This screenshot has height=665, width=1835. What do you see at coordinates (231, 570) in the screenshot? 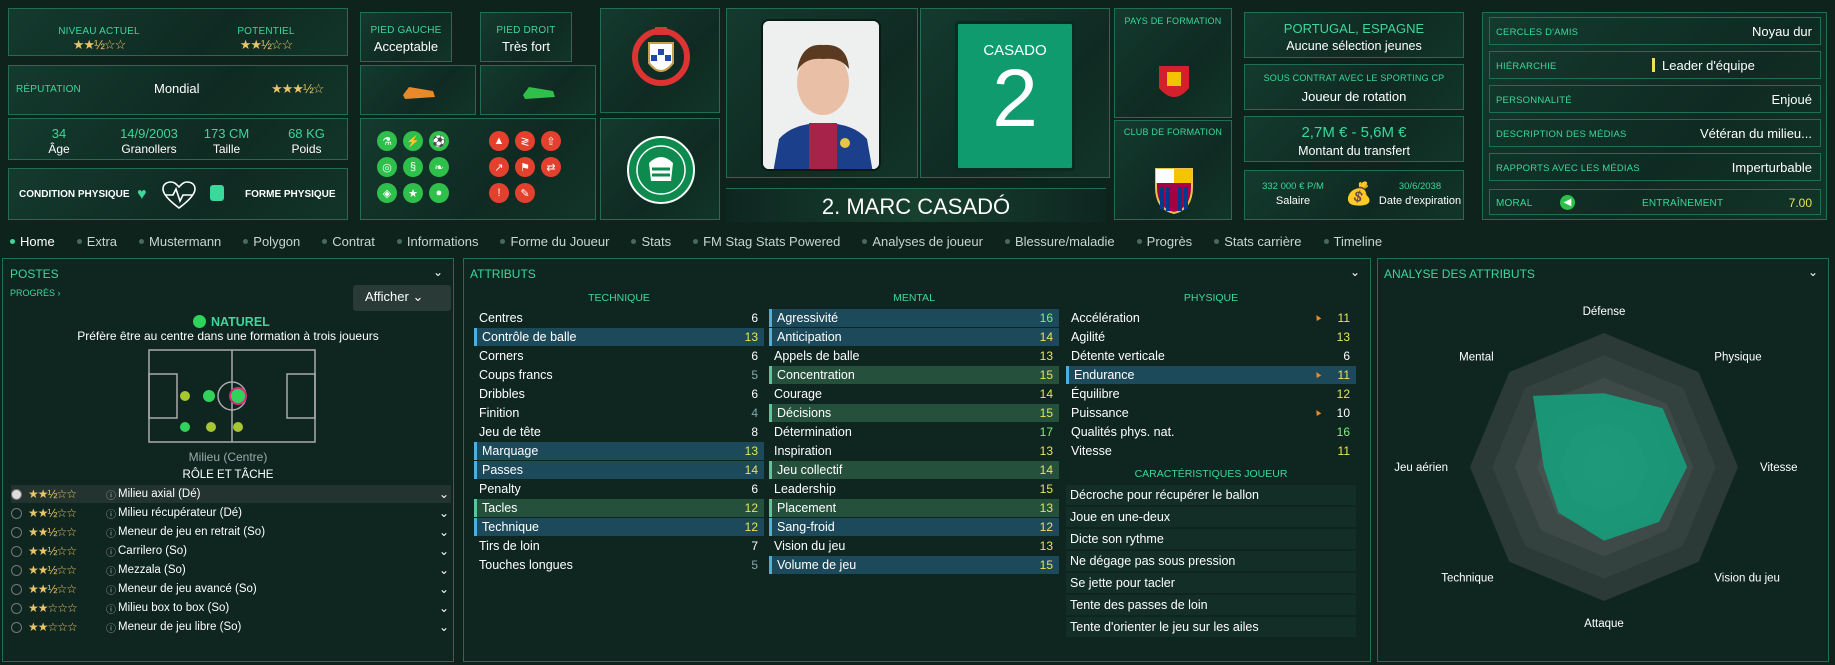
I see `role-row: ★★½☆☆ ⓘ Mezzala (So) ⌄` at bounding box center [231, 570].